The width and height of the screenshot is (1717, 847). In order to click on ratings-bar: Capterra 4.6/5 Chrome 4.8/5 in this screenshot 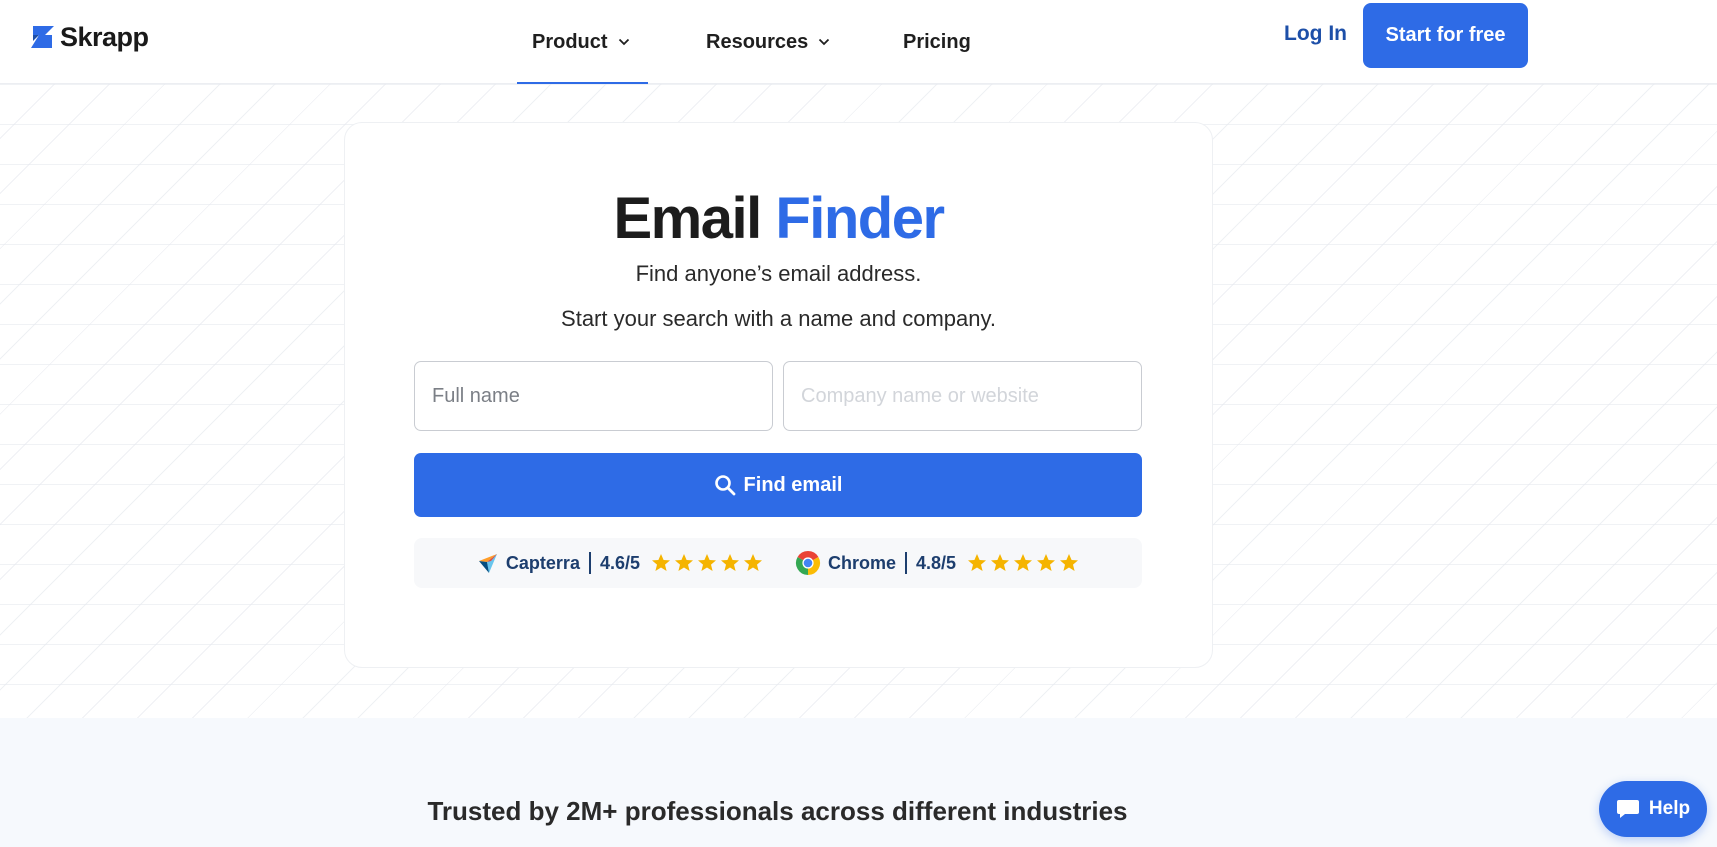, I will do `click(778, 563)`.